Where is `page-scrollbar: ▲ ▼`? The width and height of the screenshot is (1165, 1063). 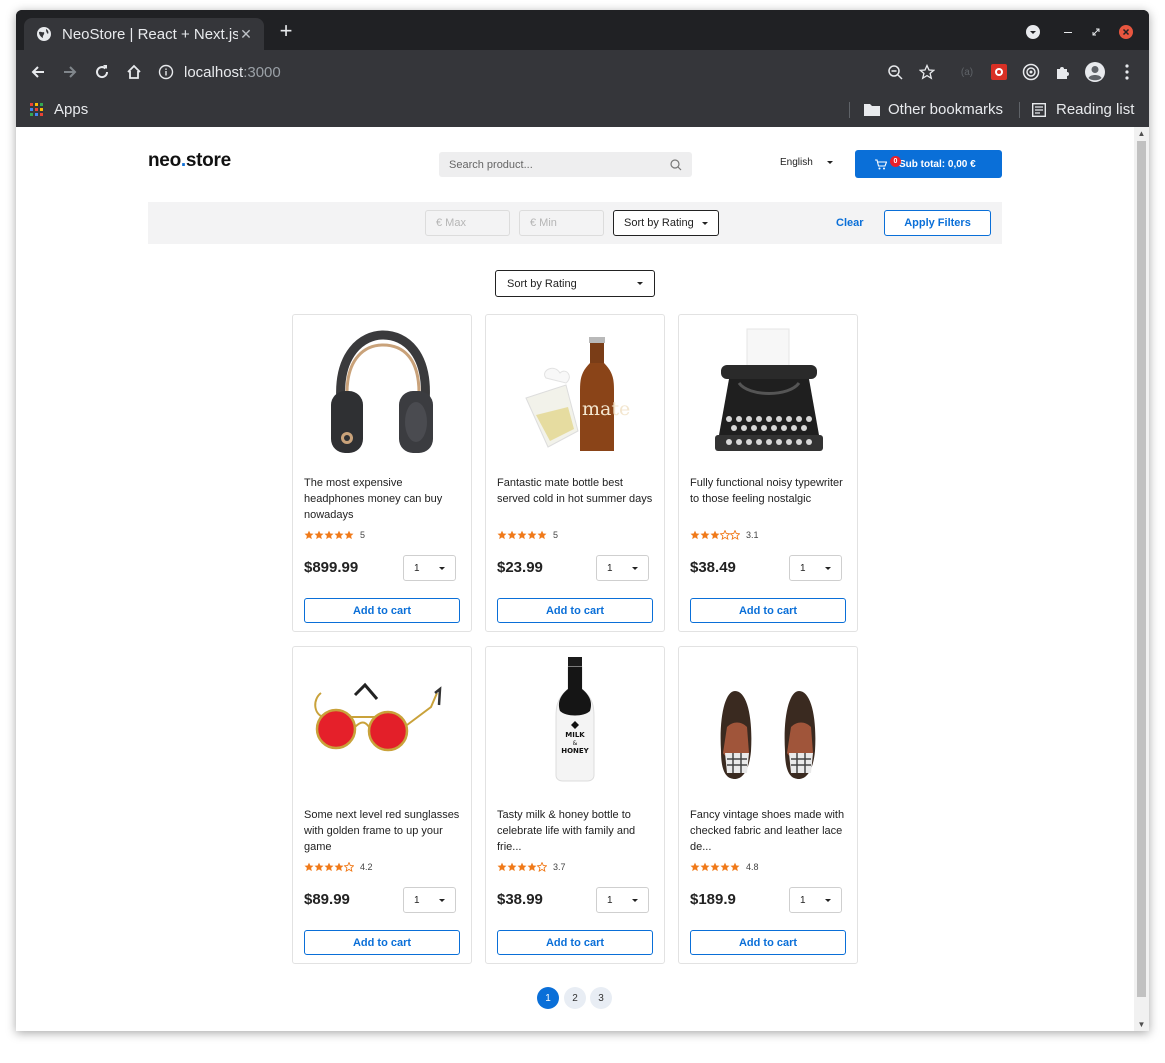
page-scrollbar: ▲ ▼ is located at coordinates (1141, 579).